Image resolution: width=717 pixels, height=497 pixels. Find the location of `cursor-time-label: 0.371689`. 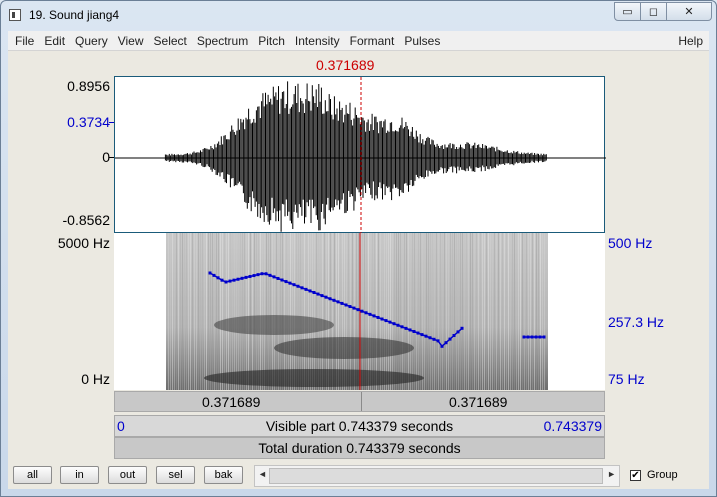

cursor-time-label: 0.371689 is located at coordinates (345, 65).